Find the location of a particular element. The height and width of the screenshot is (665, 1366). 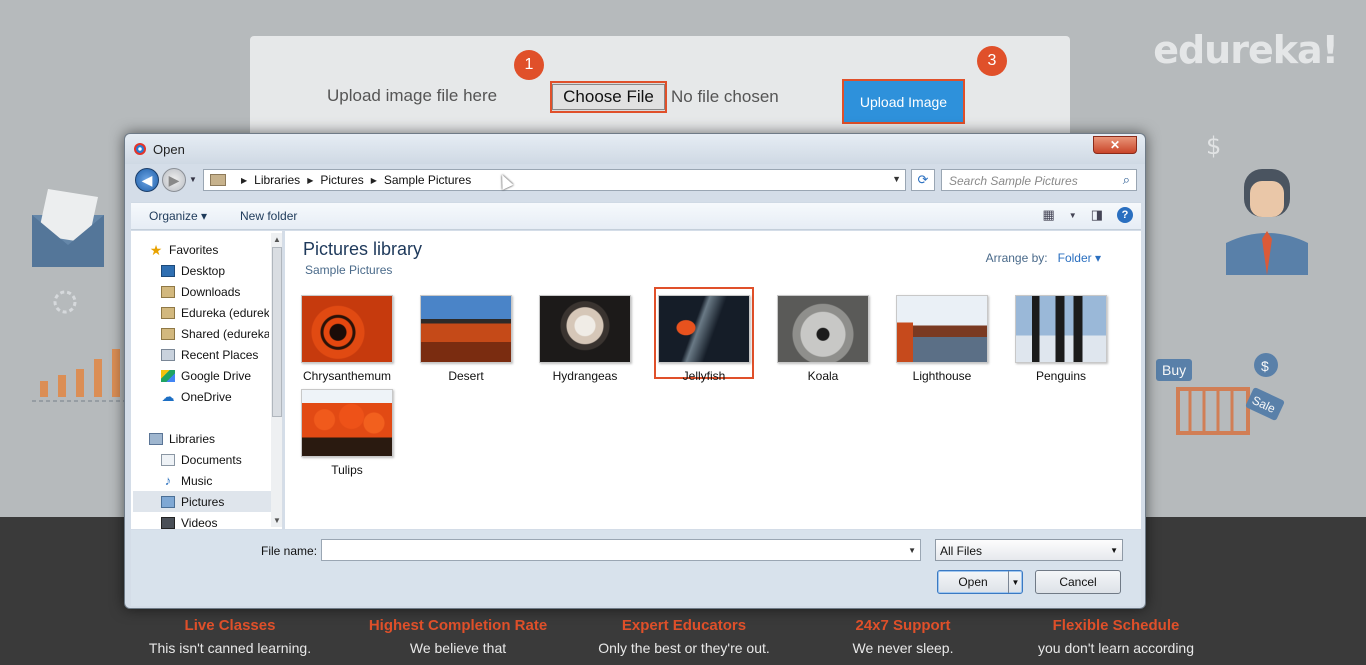

file-item-koala: Koala is located at coordinates (823, 339).